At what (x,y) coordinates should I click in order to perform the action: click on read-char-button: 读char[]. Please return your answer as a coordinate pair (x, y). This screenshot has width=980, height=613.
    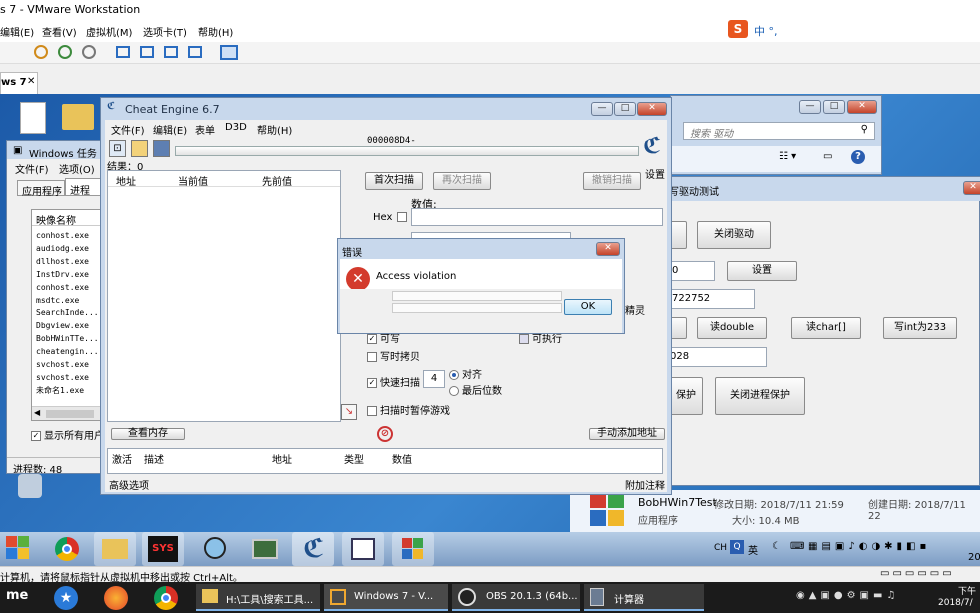
    Looking at the image, I should click on (826, 328).